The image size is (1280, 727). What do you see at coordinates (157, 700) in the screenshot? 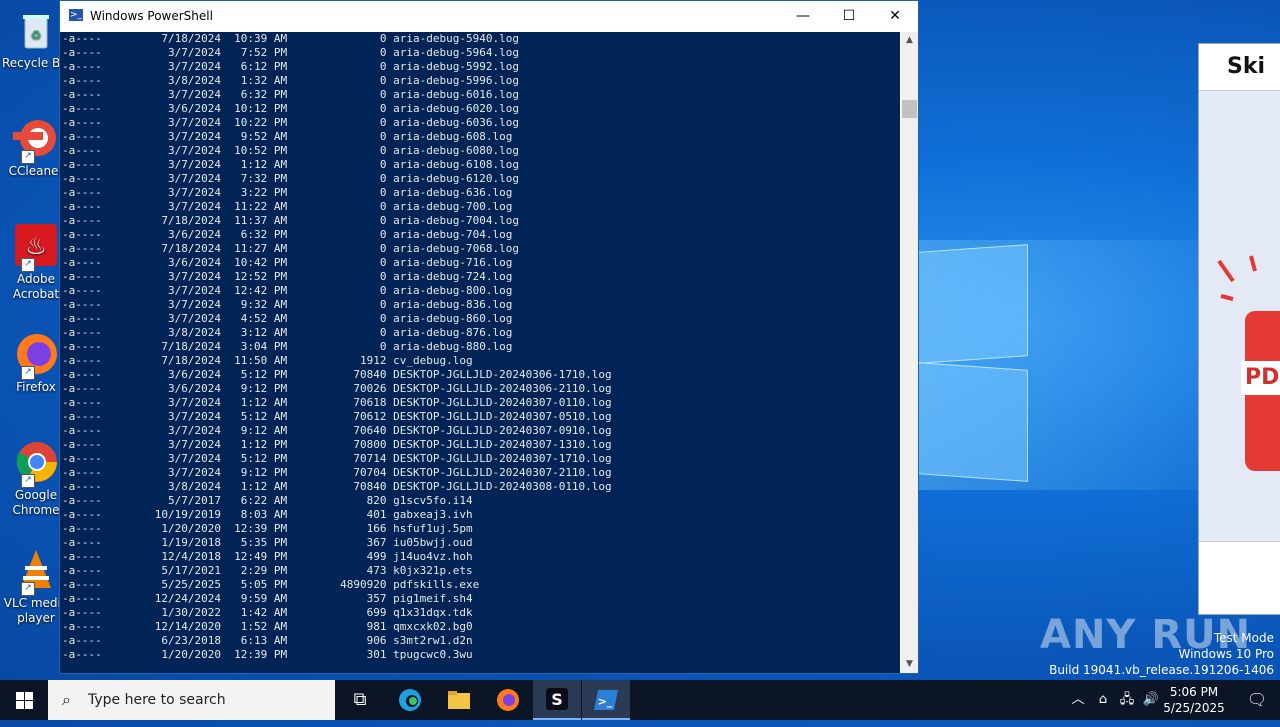
I see `search-placeholder: Type here to search` at bounding box center [157, 700].